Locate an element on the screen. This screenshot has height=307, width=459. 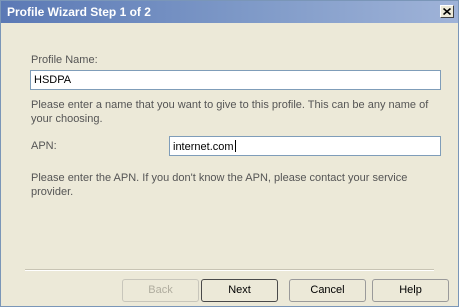
apn-input: internet.com is located at coordinates (305, 146).